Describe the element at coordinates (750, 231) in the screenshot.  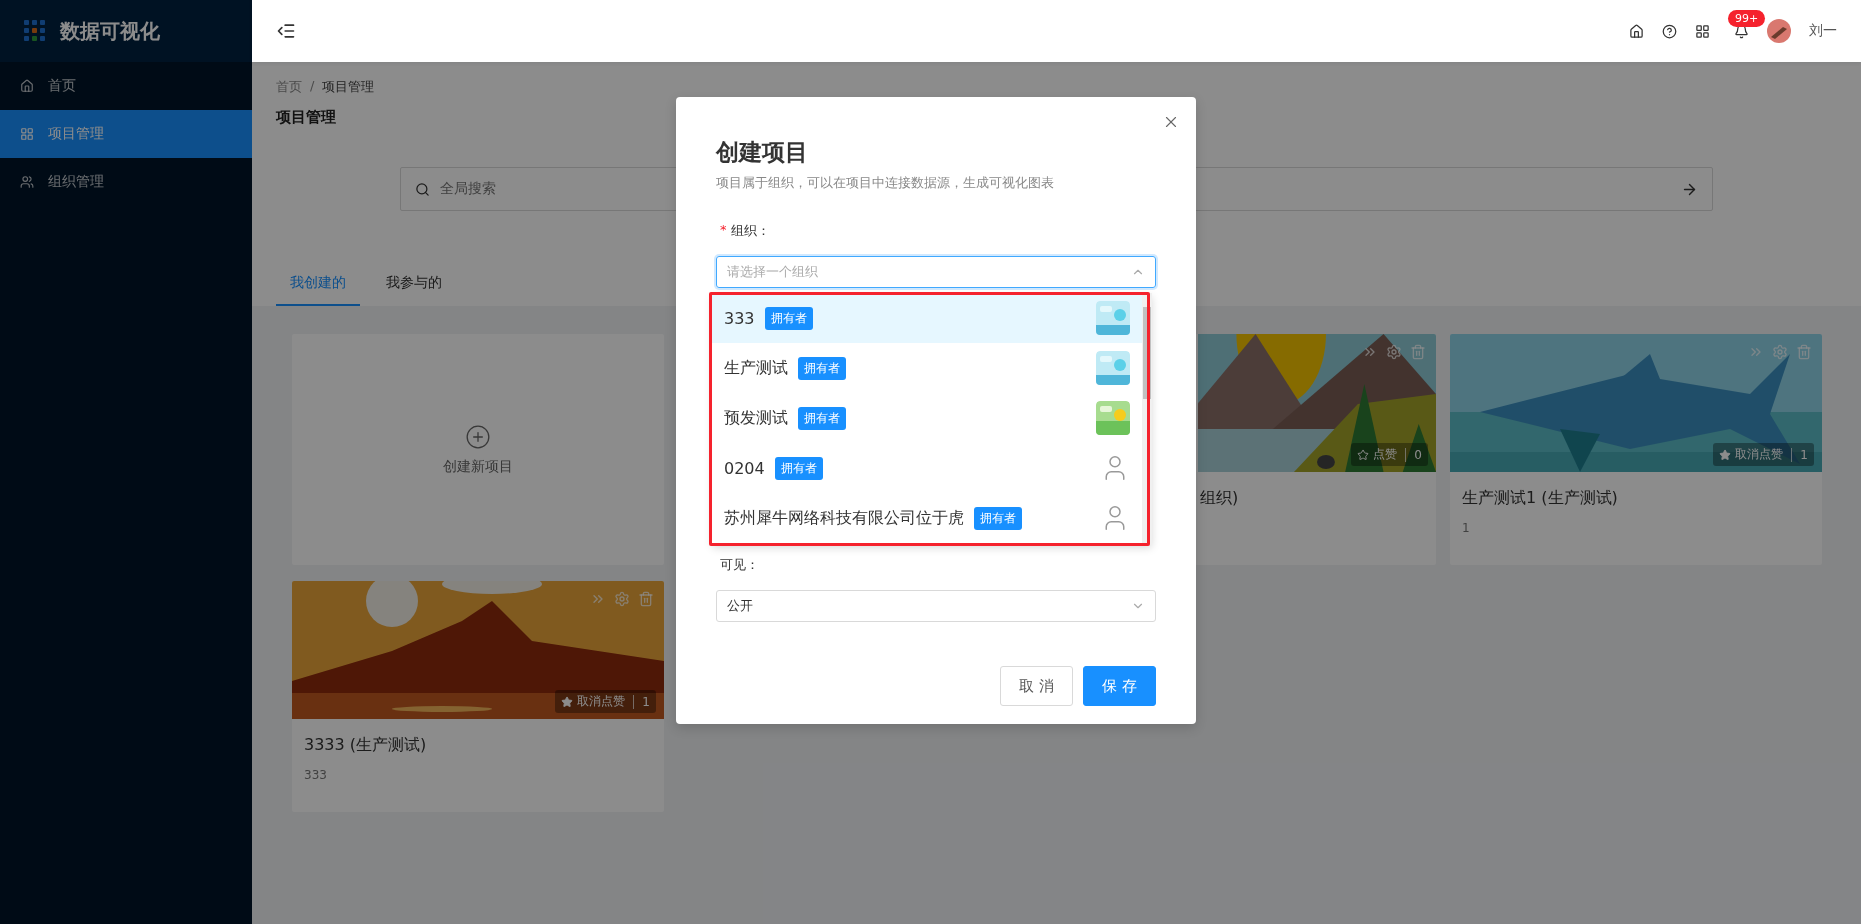
I see `field-label: 组织：` at that location.